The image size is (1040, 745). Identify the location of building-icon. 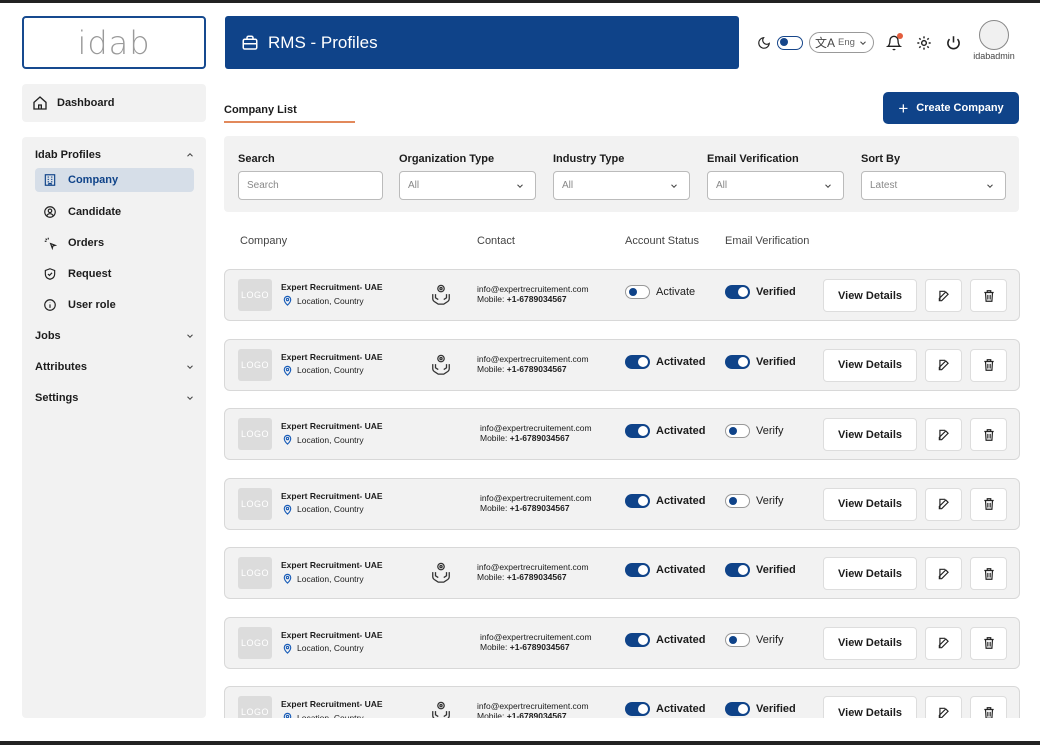
(50, 180).